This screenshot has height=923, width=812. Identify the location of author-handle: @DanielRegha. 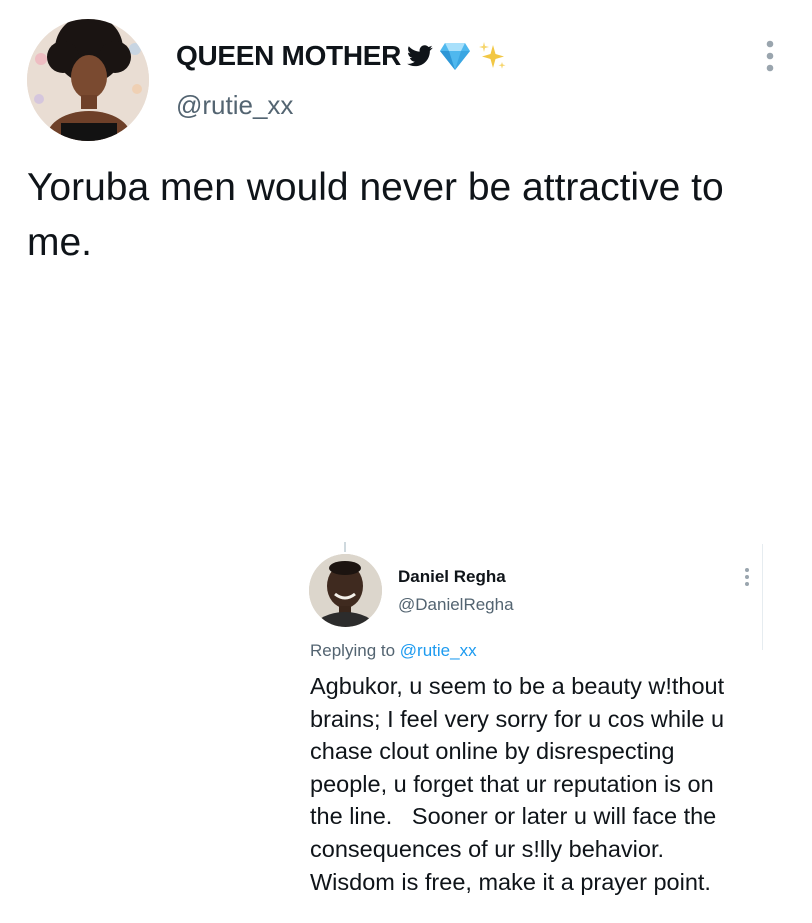
(456, 605).